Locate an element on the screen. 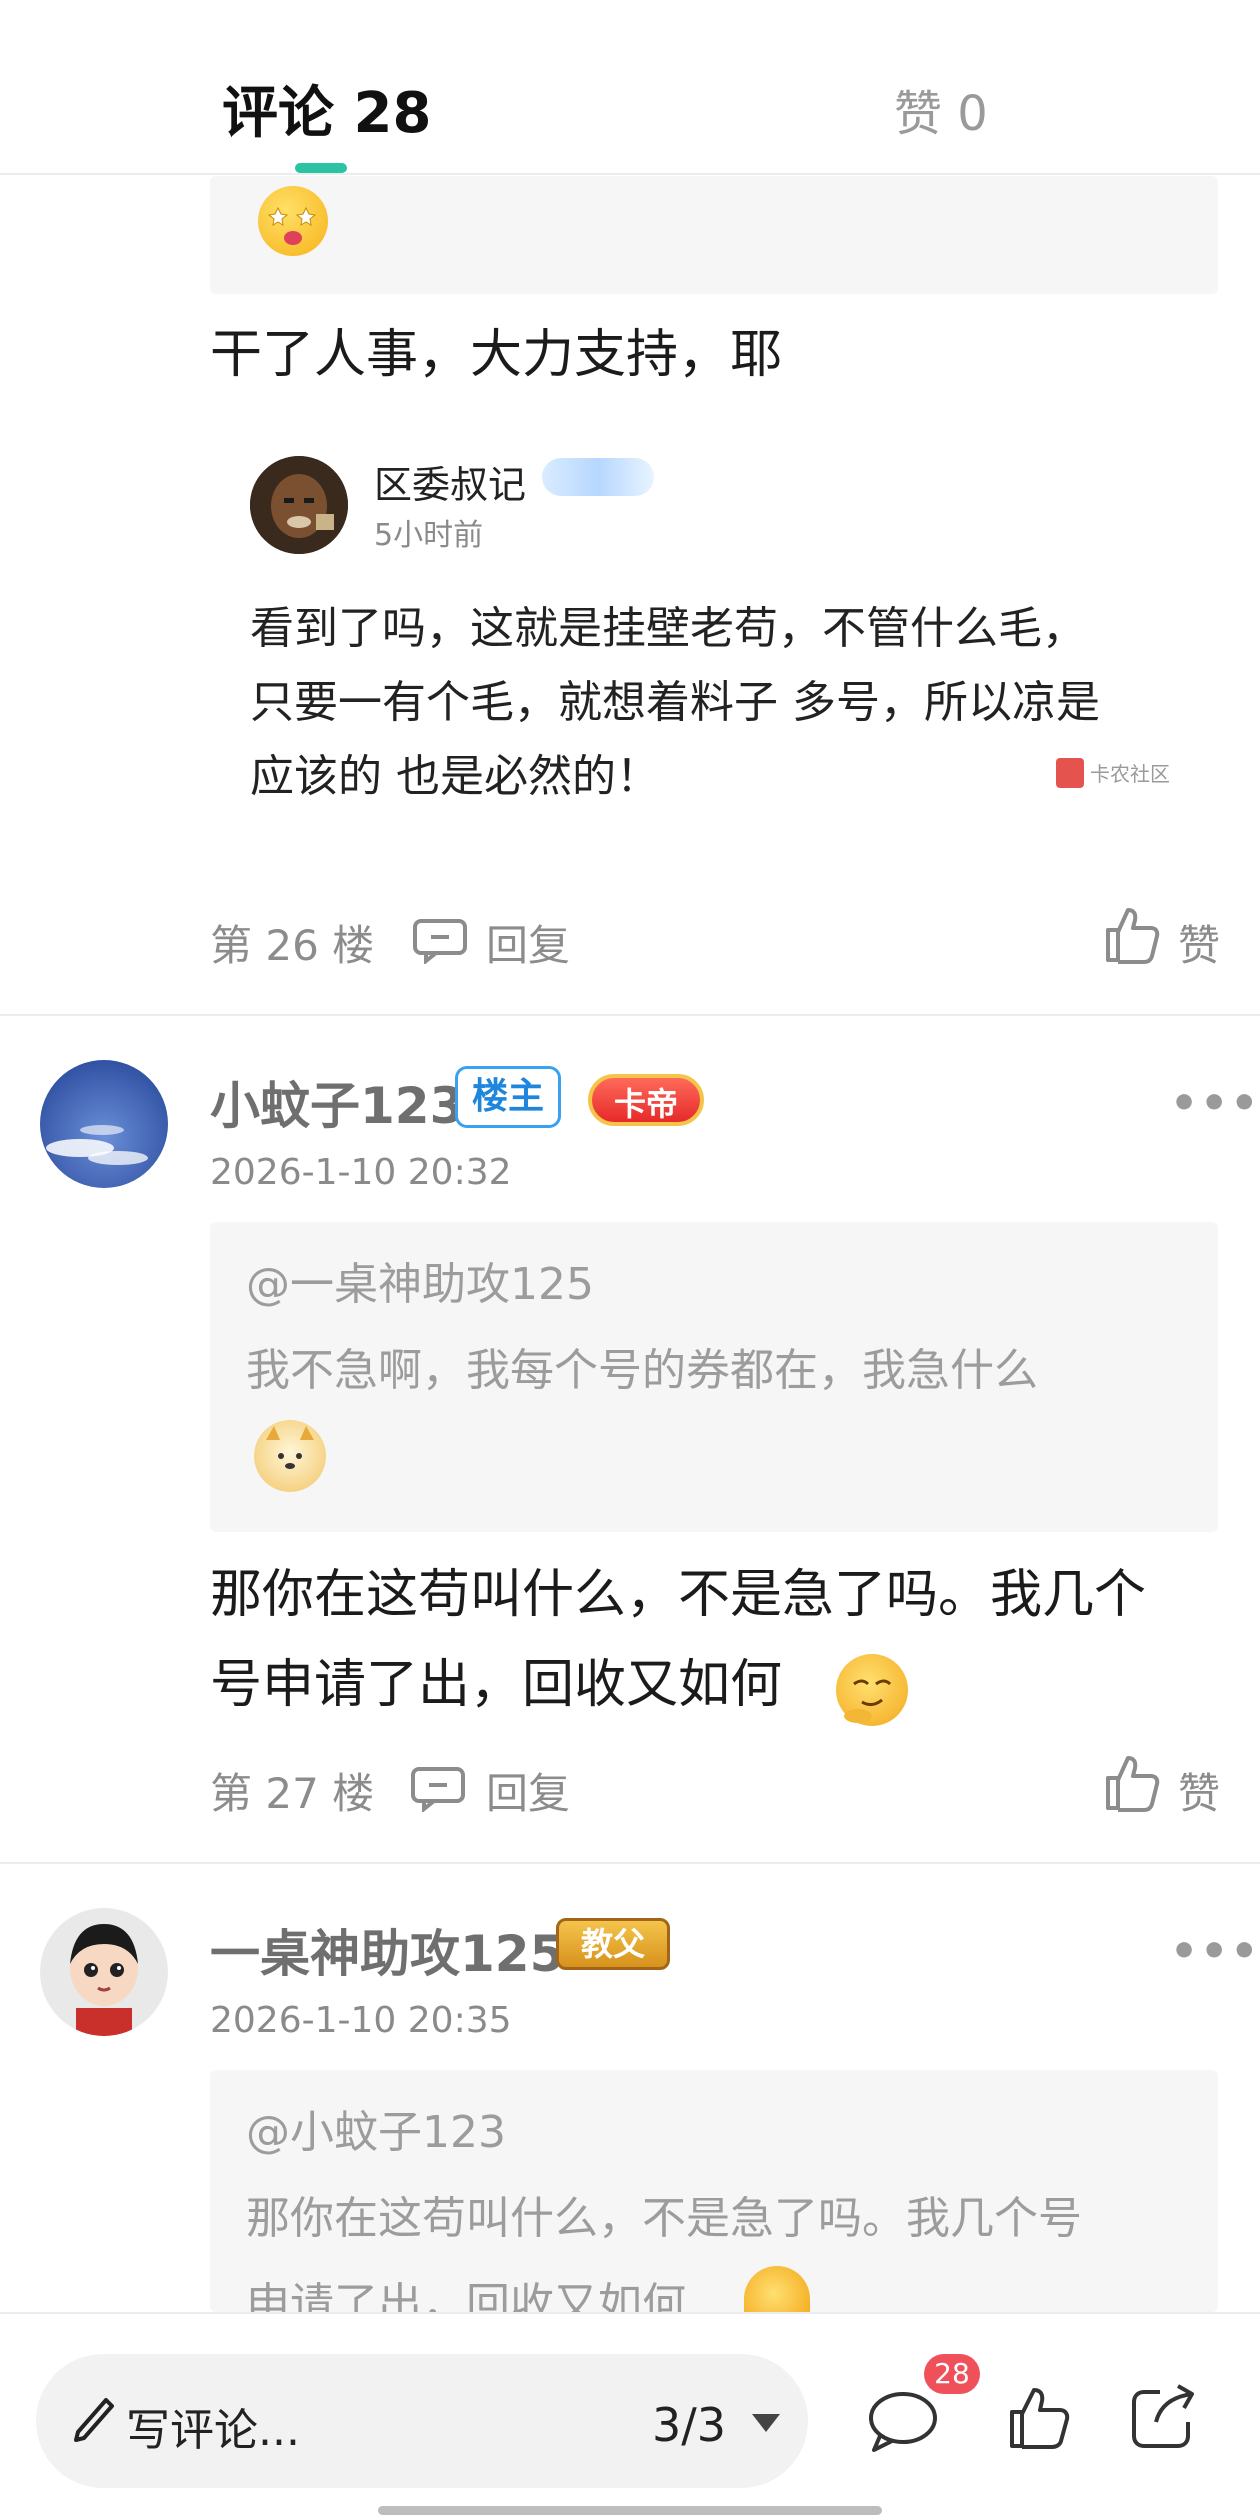 Image resolution: width=1260 pixels, height=2520 pixels. share-icon is located at coordinates (1163, 2416).